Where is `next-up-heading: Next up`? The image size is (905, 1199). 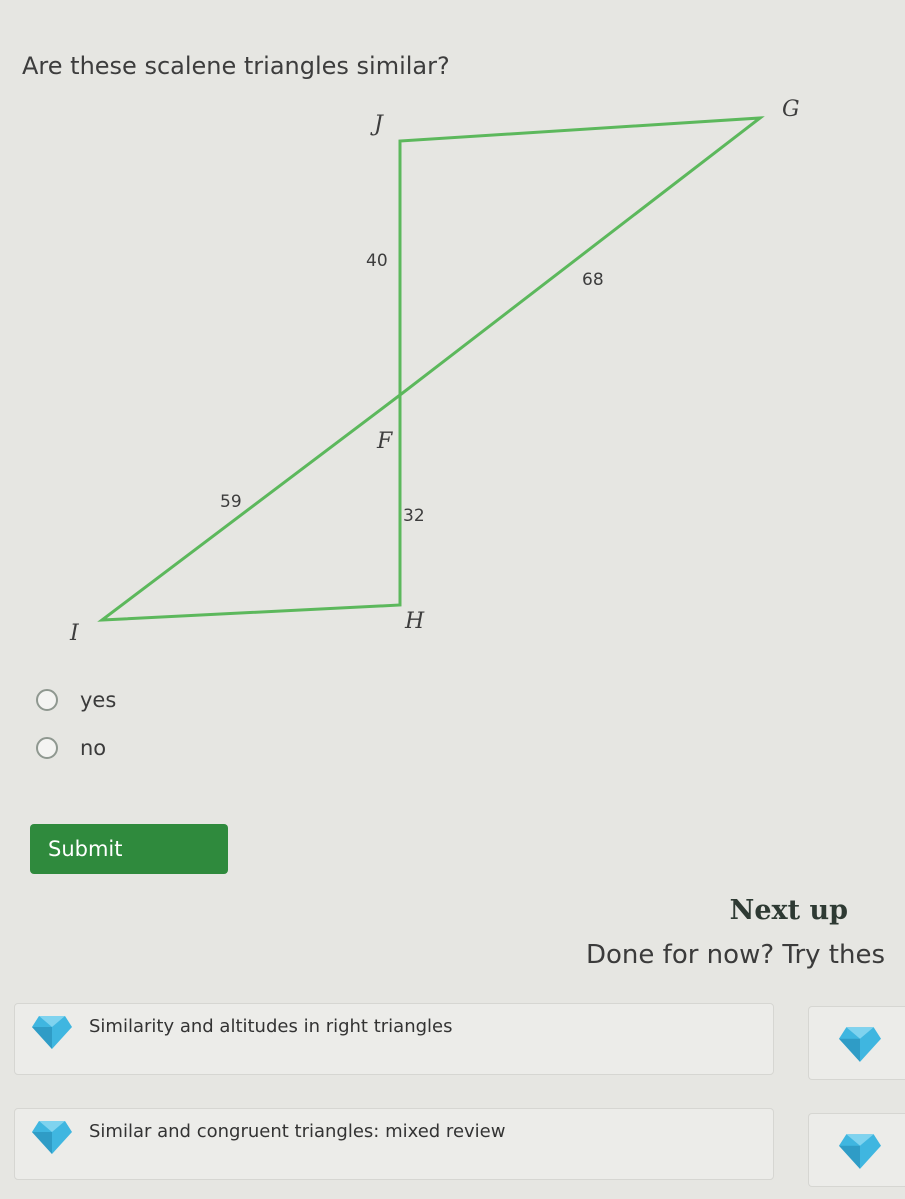 next-up-heading: Next up is located at coordinates (788, 910).